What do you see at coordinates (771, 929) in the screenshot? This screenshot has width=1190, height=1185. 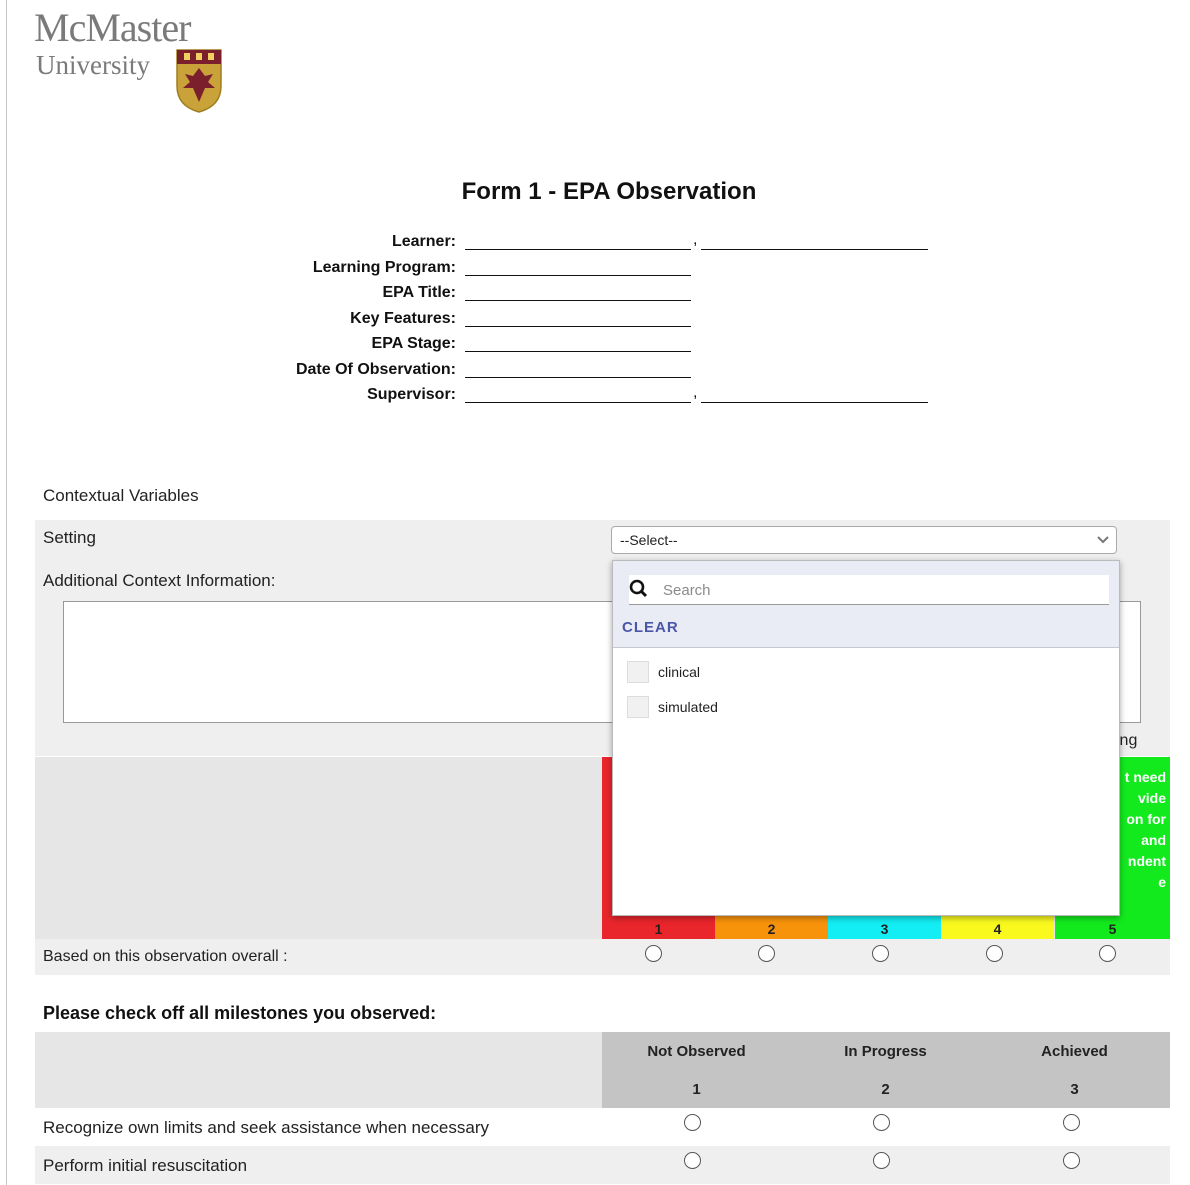 I see `scale-number: 2` at bounding box center [771, 929].